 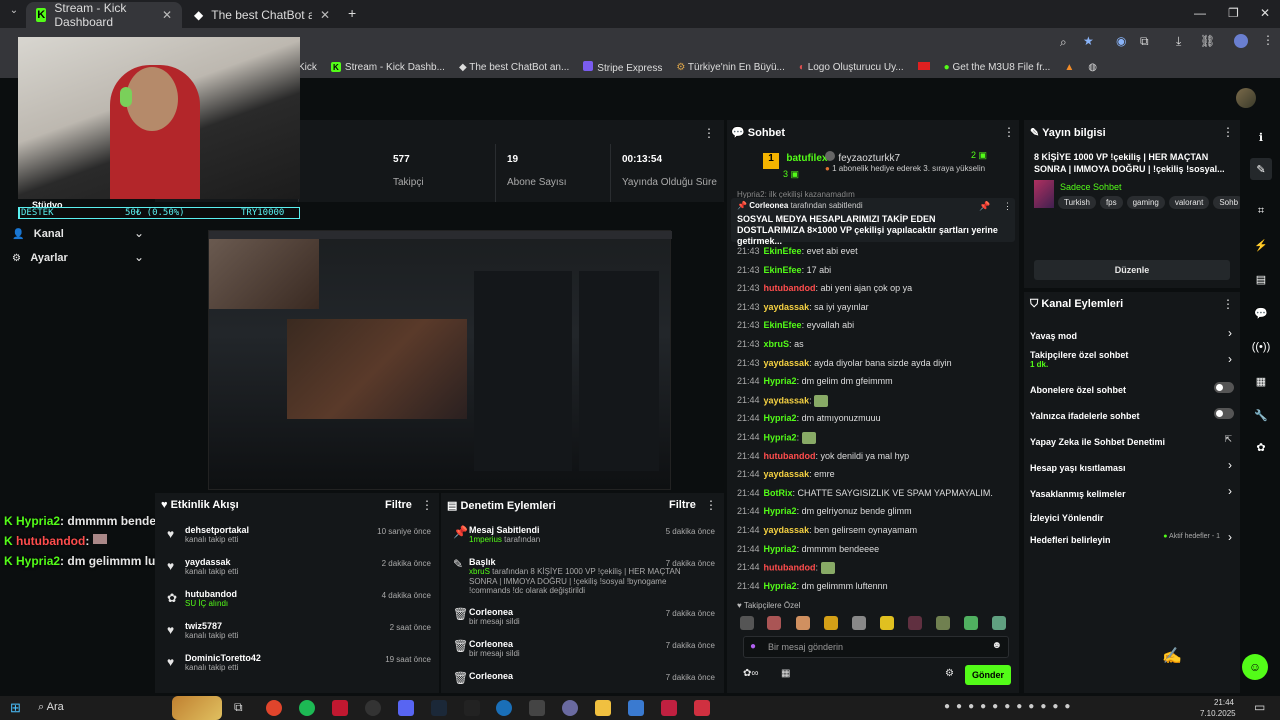 I want to click on chat-message: 21:44 yaydassak:, so click(x=876, y=404).